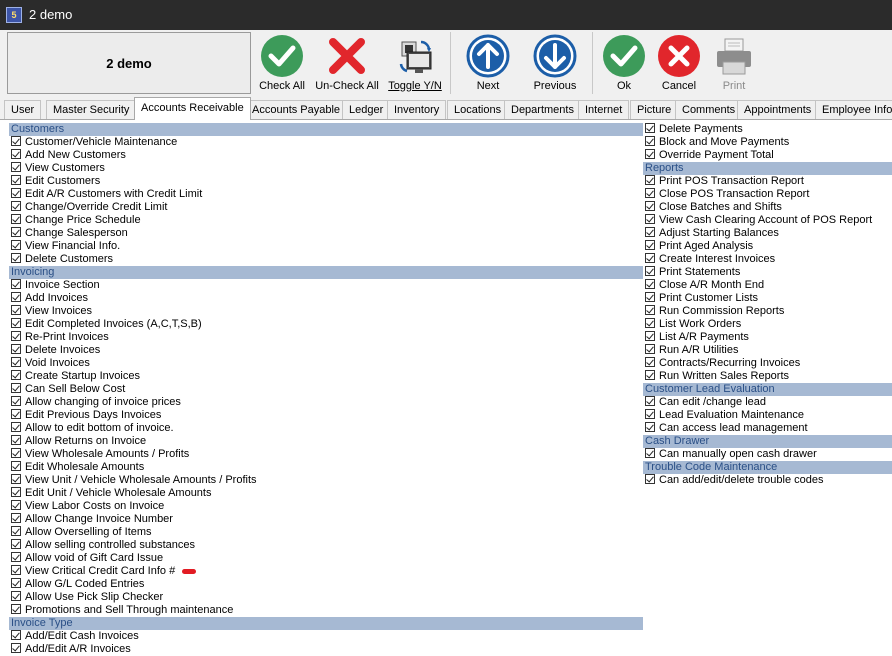 The width and height of the screenshot is (892, 656). I want to click on permission-row-print-pos-transaction-report: Print POS Transaction Report, so click(767, 181).